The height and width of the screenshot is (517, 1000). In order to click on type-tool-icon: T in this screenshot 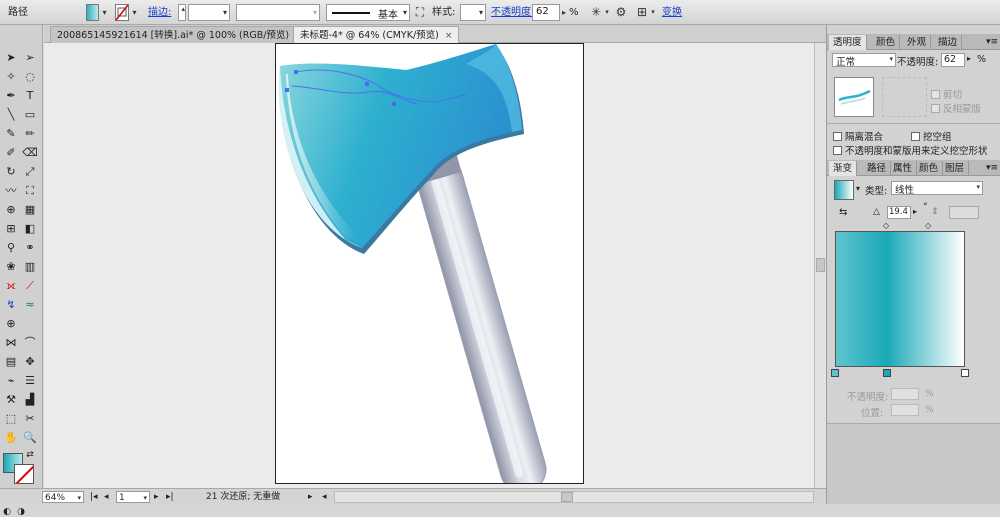, I will do `click(30, 96)`.